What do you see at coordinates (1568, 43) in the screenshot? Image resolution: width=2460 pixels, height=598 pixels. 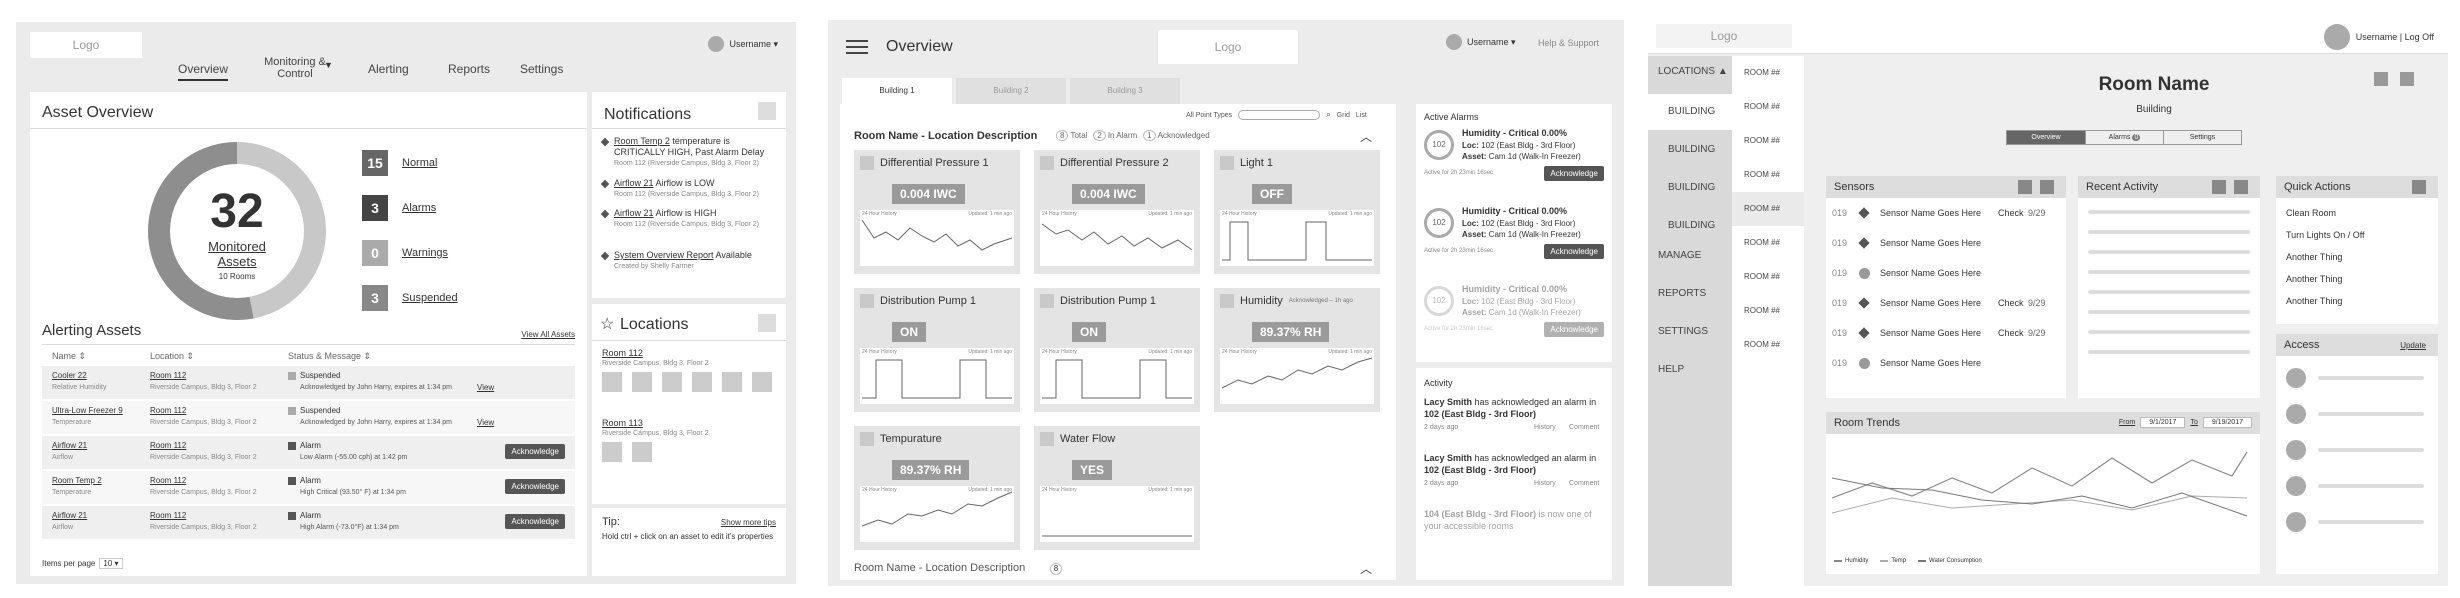 I see `help-link: Help & Support` at bounding box center [1568, 43].